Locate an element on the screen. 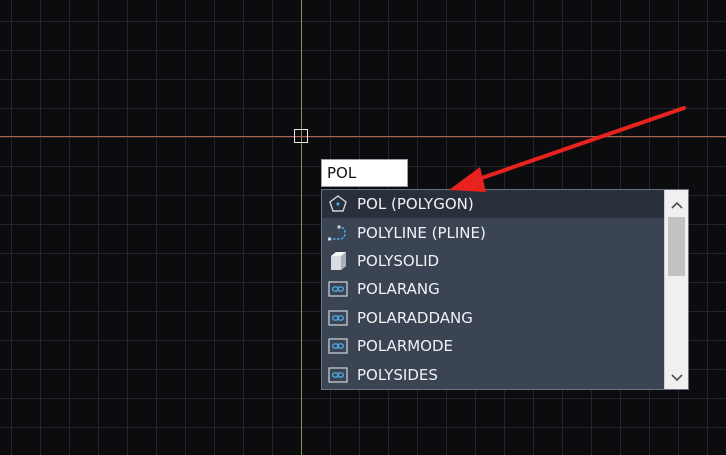 The height and width of the screenshot is (455, 726). list-item-label: POLYSOLID is located at coordinates (398, 260).